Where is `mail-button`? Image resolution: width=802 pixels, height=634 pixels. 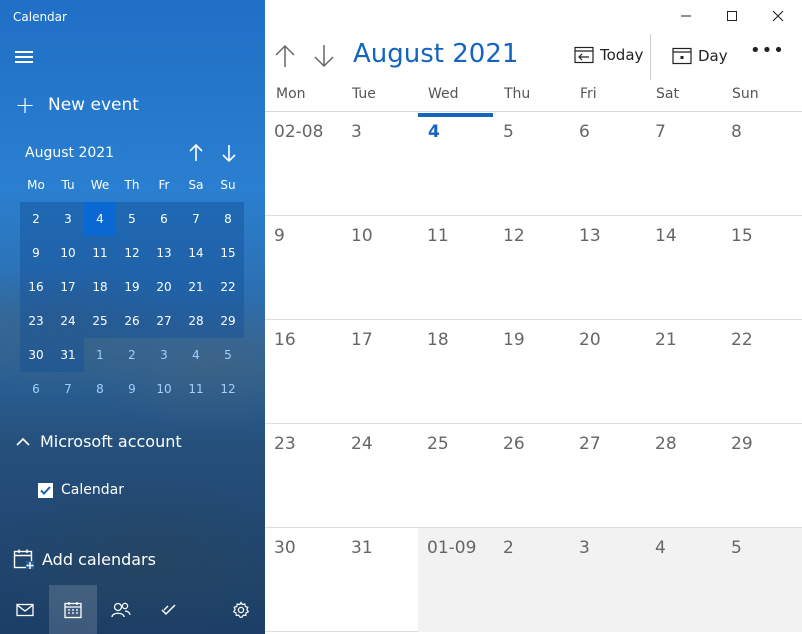 mail-button is located at coordinates (25, 609).